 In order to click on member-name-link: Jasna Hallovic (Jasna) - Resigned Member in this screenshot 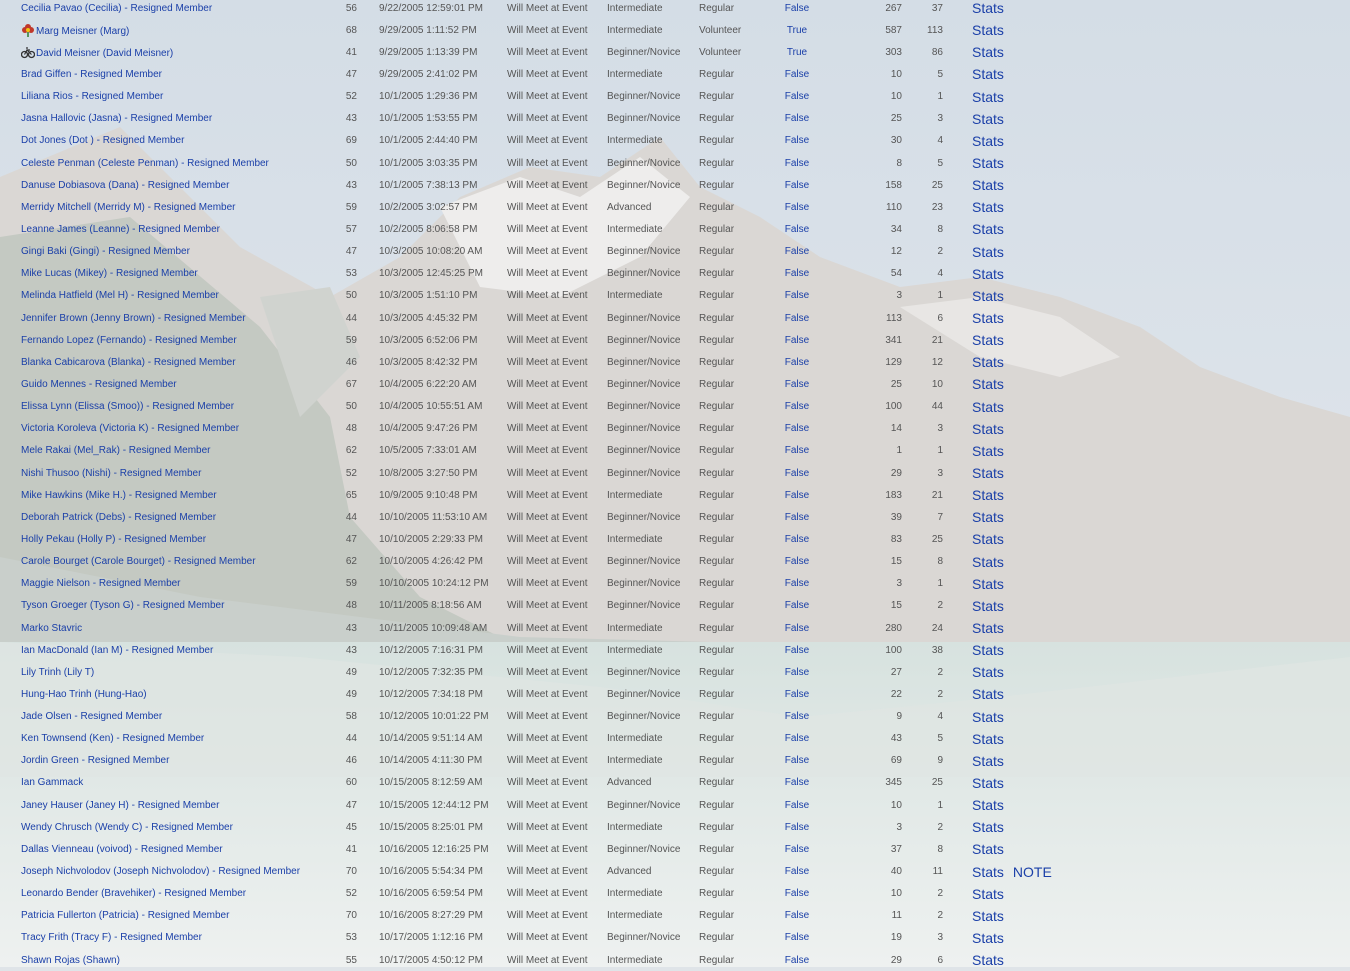, I will do `click(116, 118)`.